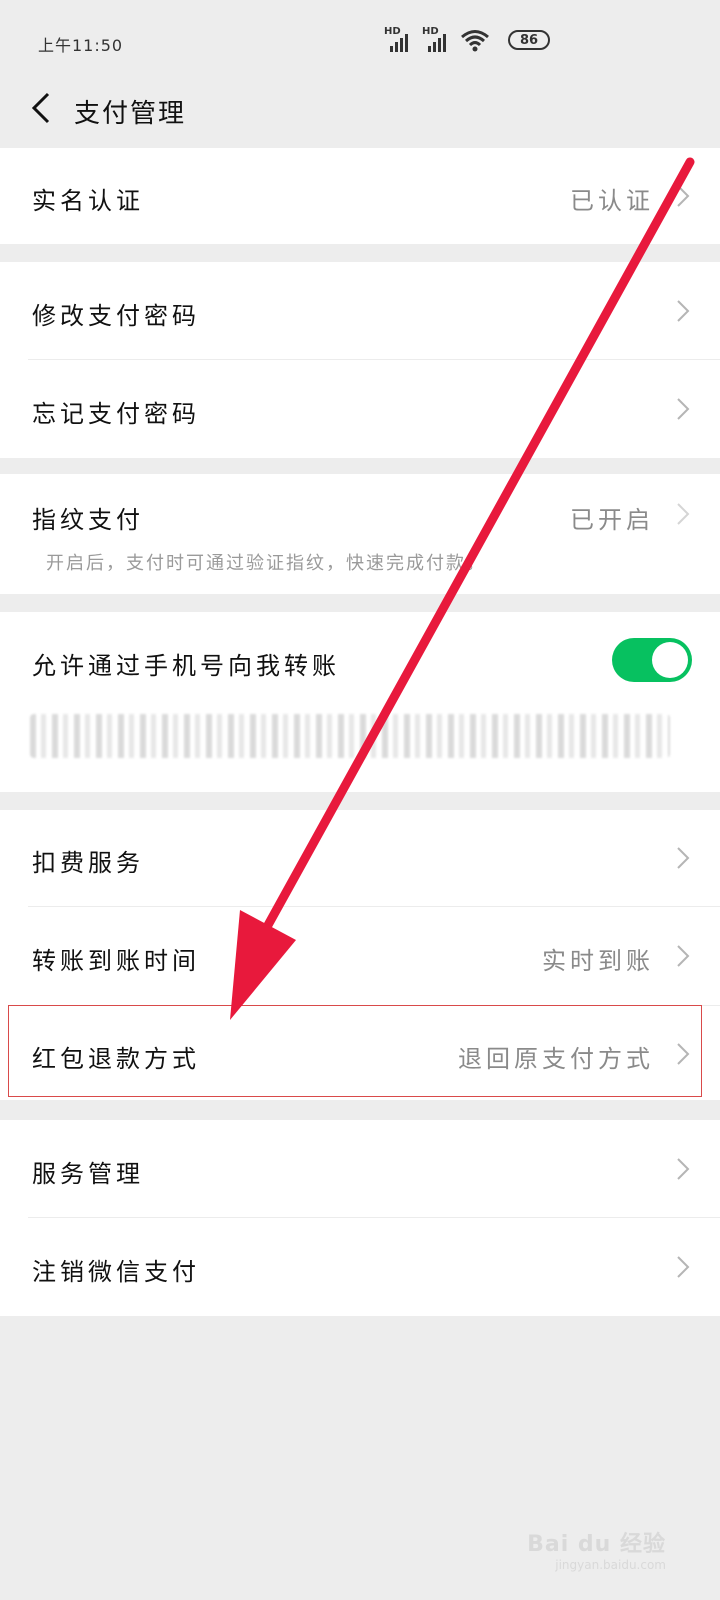  I want to click on back-icon, so click(44, 108).